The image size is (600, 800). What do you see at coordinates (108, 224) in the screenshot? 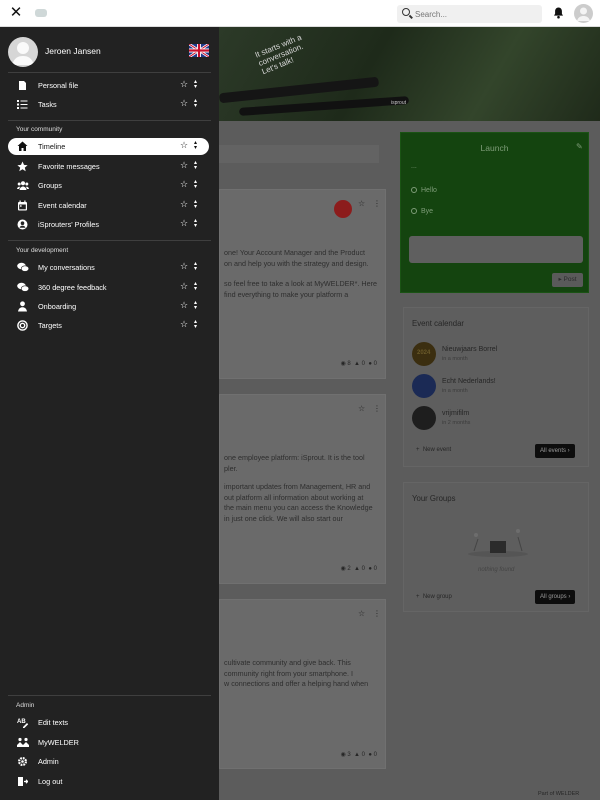
I see `sidebar-item-isprouters-profiles: iSprouters' Profiles ☆ ▴ ▾` at bounding box center [108, 224].